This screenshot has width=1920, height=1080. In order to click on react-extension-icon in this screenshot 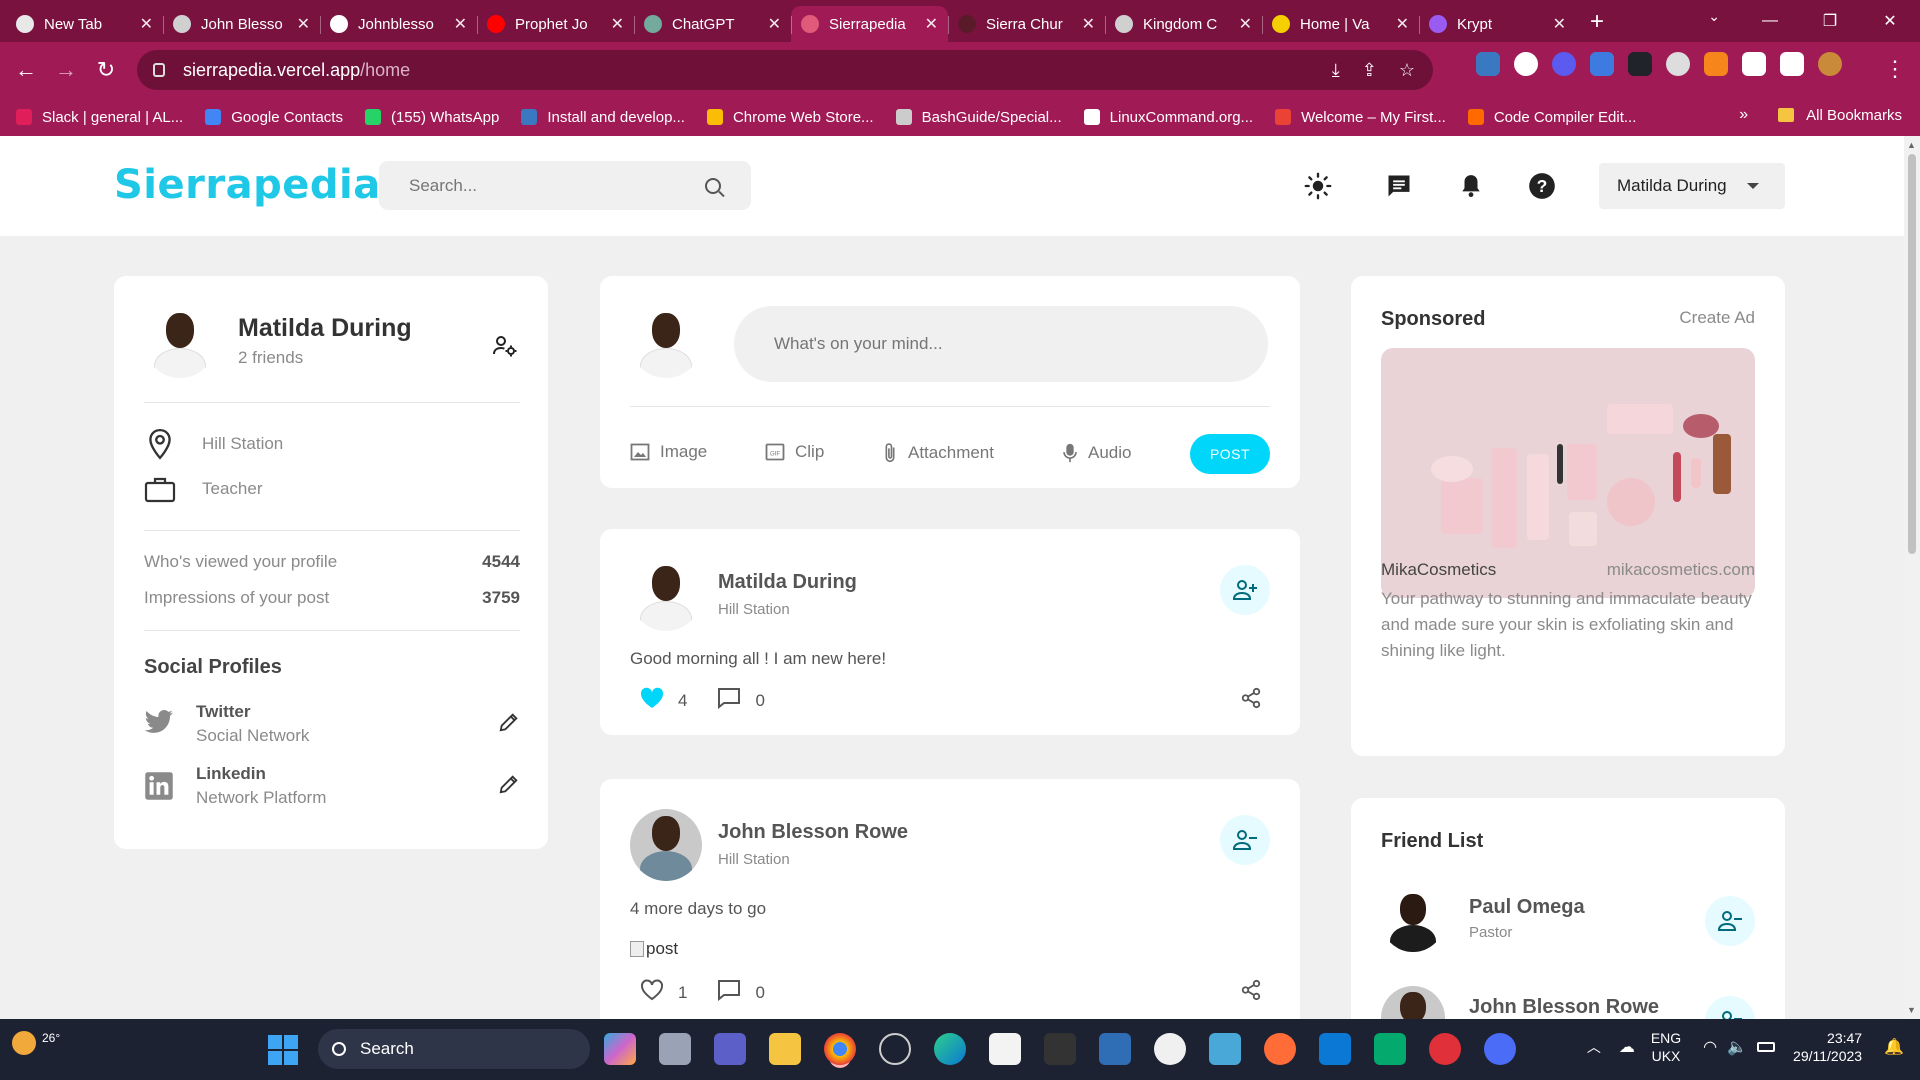, I will do `click(1640, 64)`.